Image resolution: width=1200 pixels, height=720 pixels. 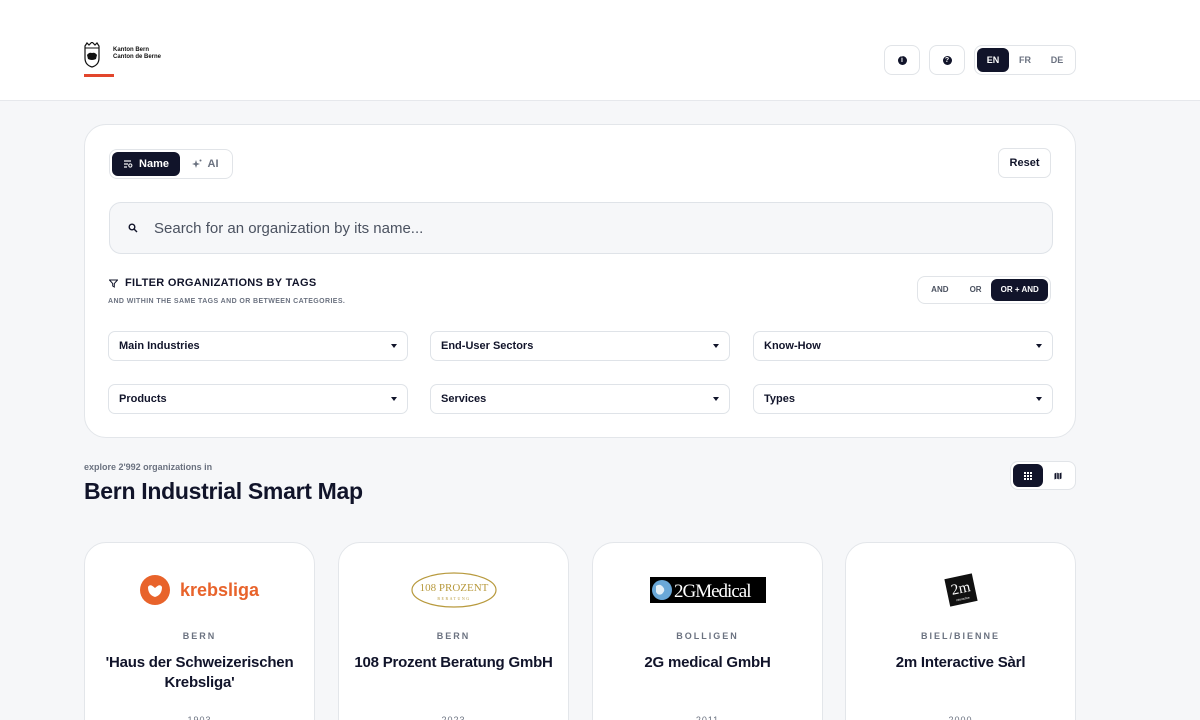 What do you see at coordinates (148, 467) in the screenshot?
I see `explore-count: explore 2'992 organizations in` at bounding box center [148, 467].